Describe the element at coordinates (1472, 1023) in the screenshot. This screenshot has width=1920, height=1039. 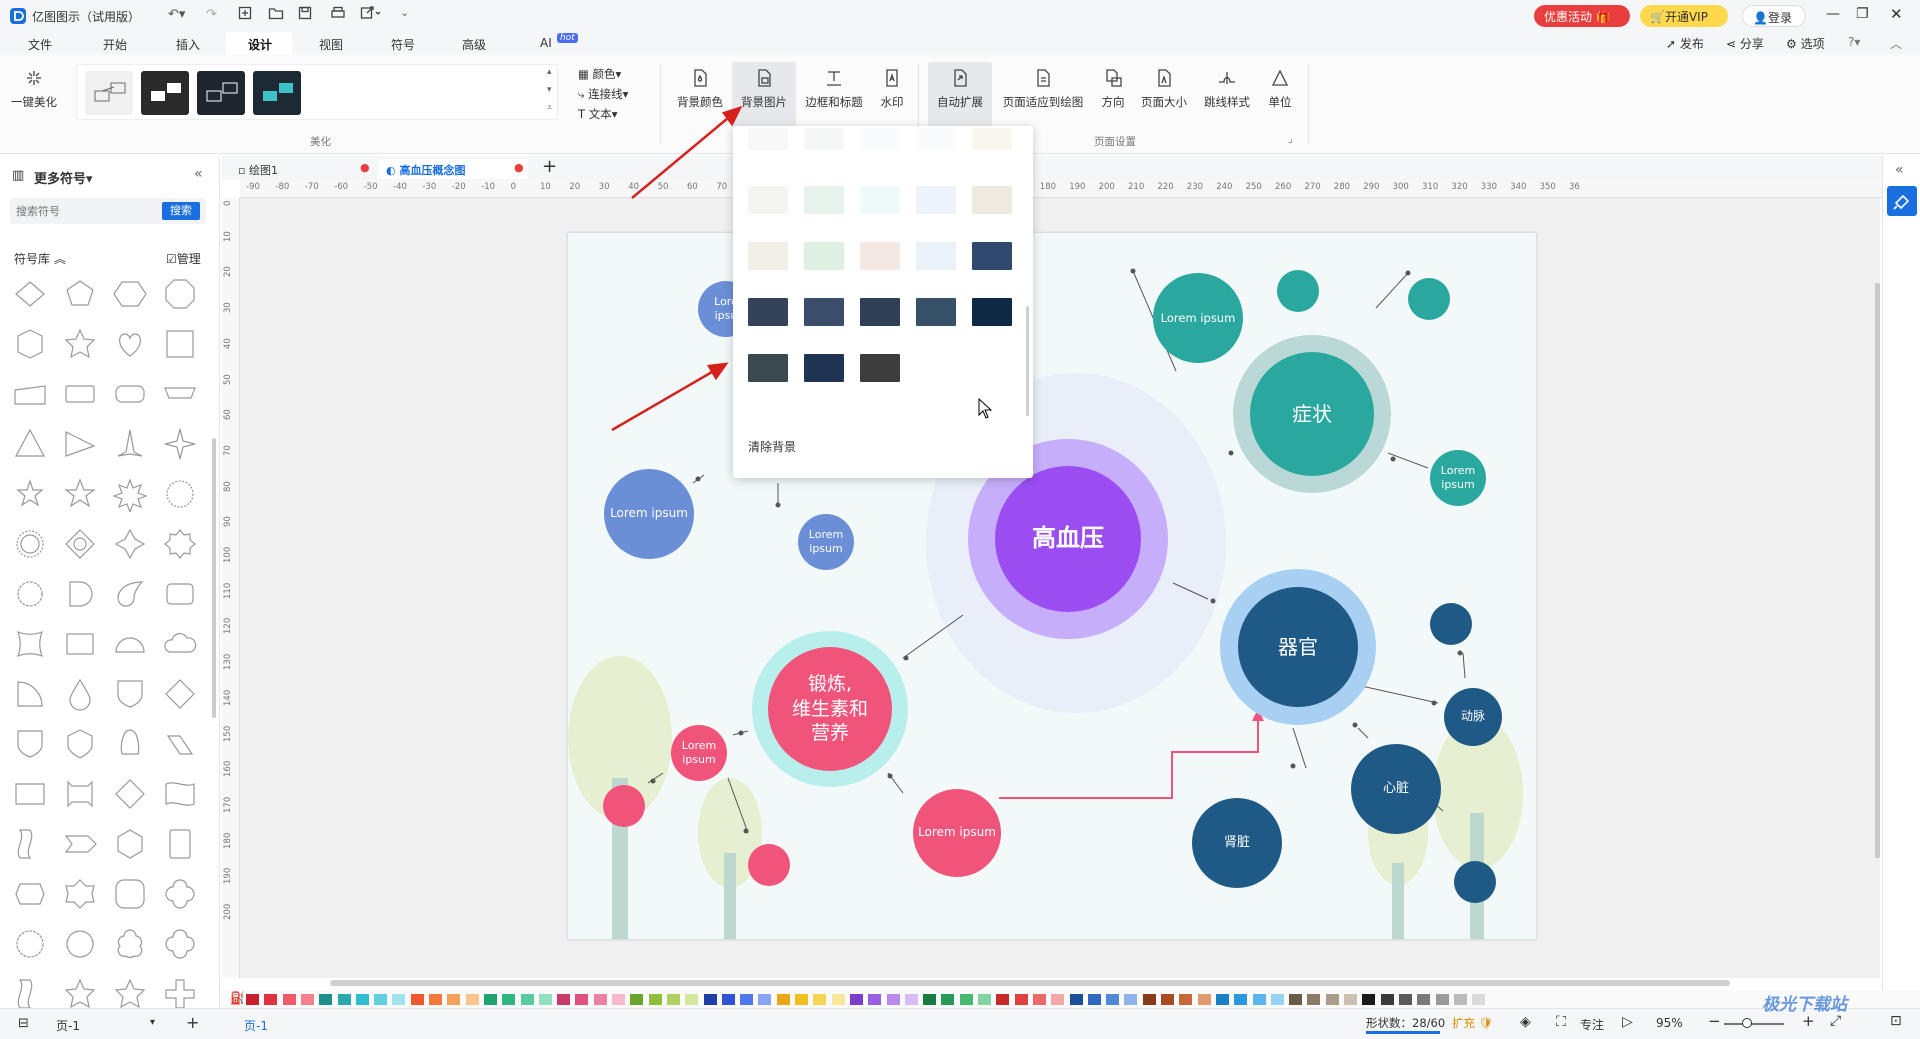
I see `expand-shapes-link: 扩充 🛡` at that location.